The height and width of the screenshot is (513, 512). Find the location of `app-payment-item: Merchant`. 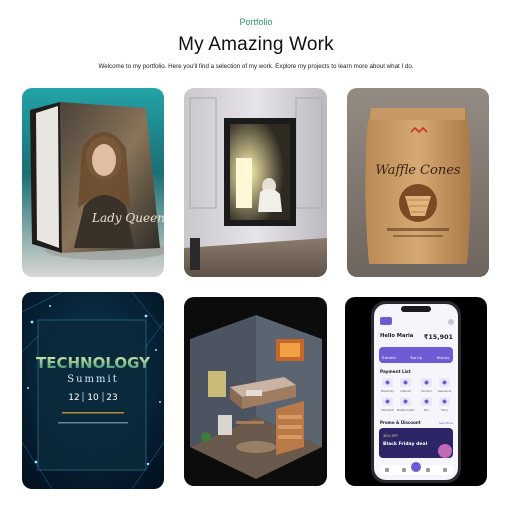

app-payment-item: Merchant is located at coordinates (387, 410).